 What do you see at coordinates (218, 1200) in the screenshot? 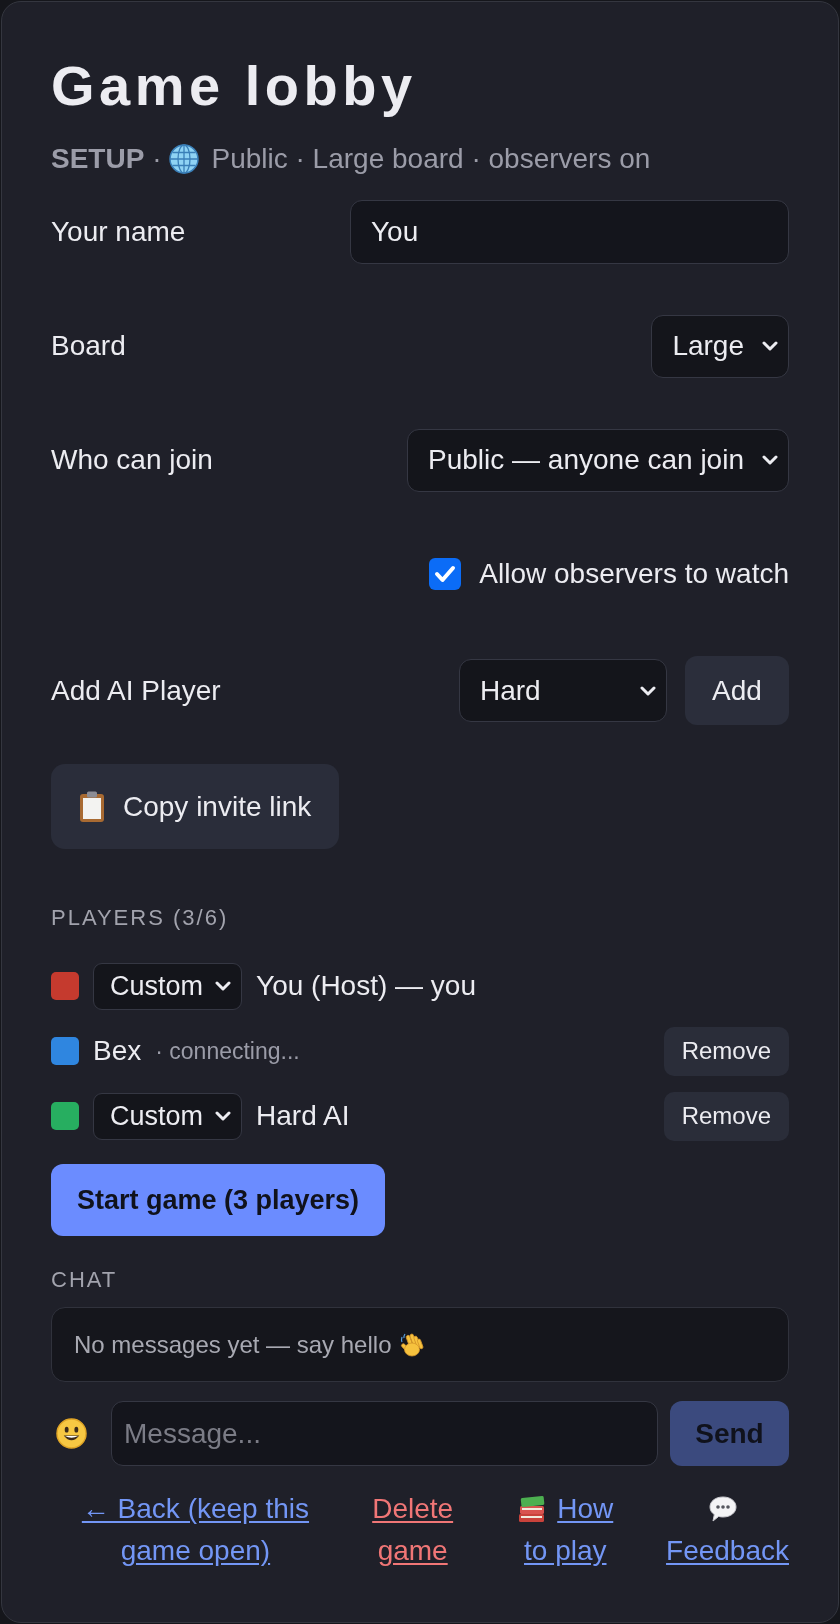
I see `start-game-button: Start game (3 players)` at bounding box center [218, 1200].